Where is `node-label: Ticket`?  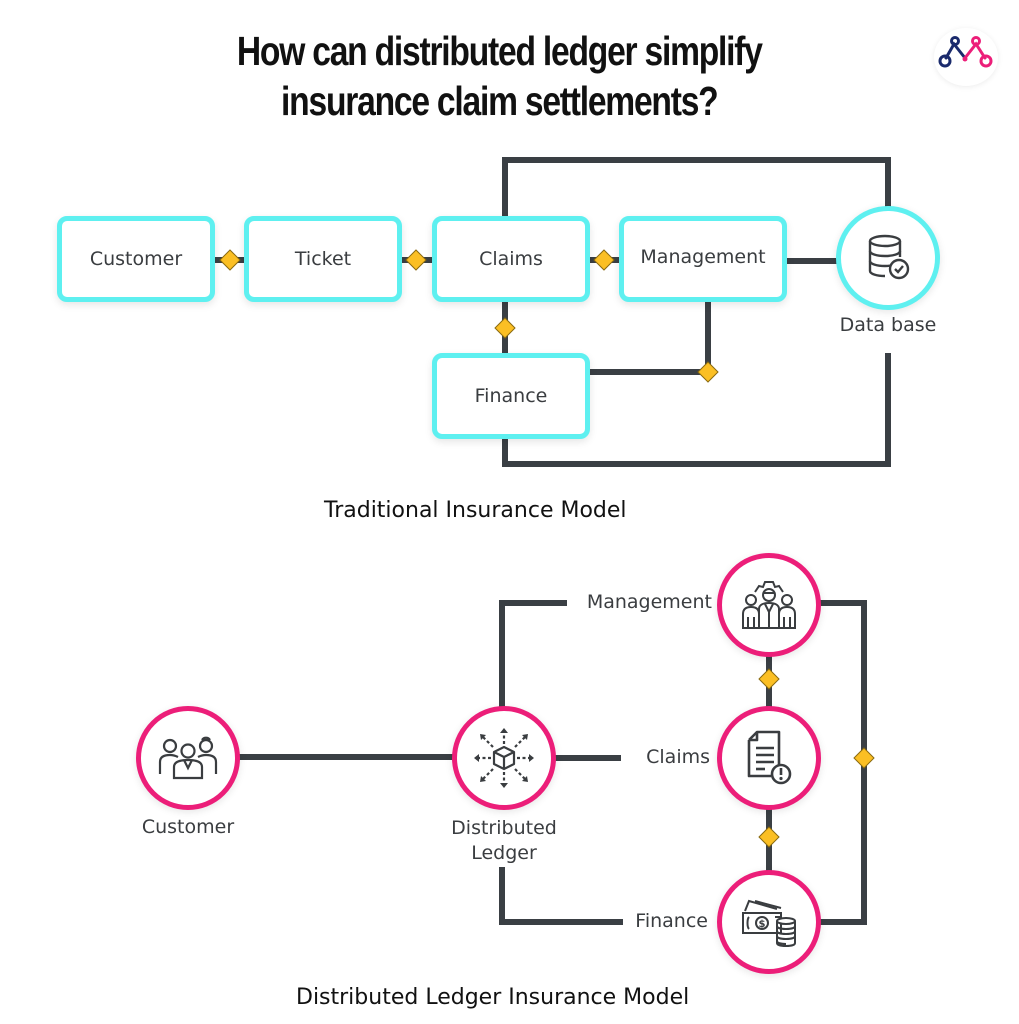
node-label: Ticket is located at coordinates (323, 259).